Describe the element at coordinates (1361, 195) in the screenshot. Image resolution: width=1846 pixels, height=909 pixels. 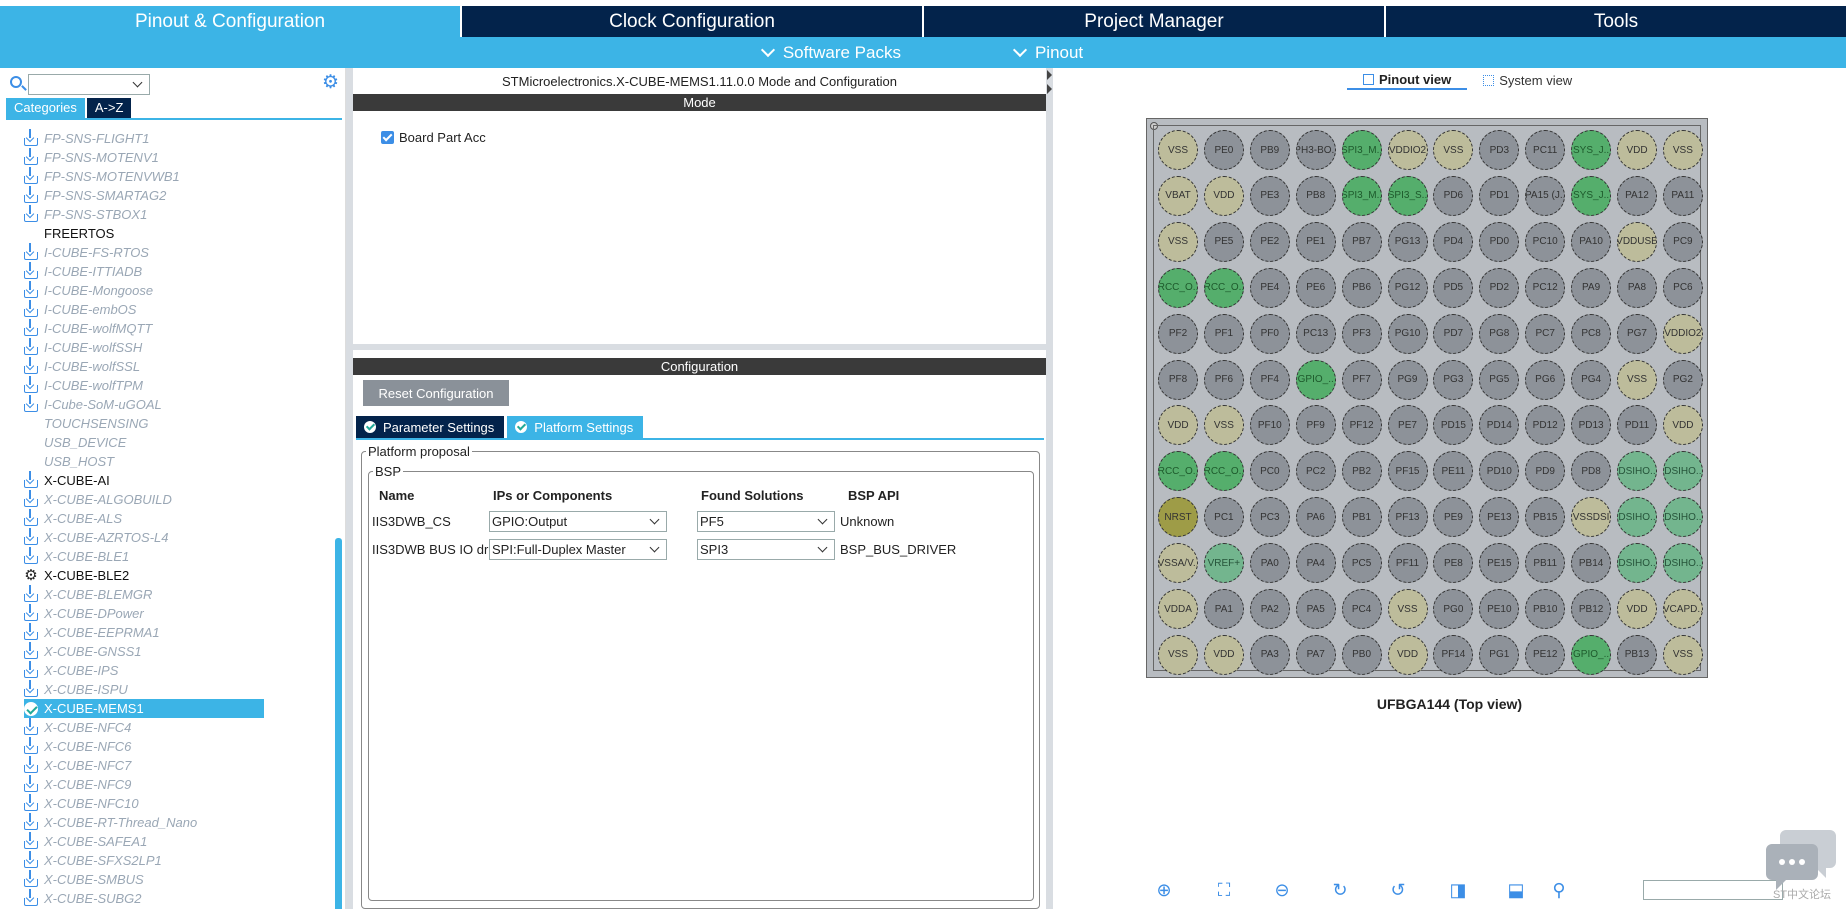
I see `pin: SPI3_M..` at that location.